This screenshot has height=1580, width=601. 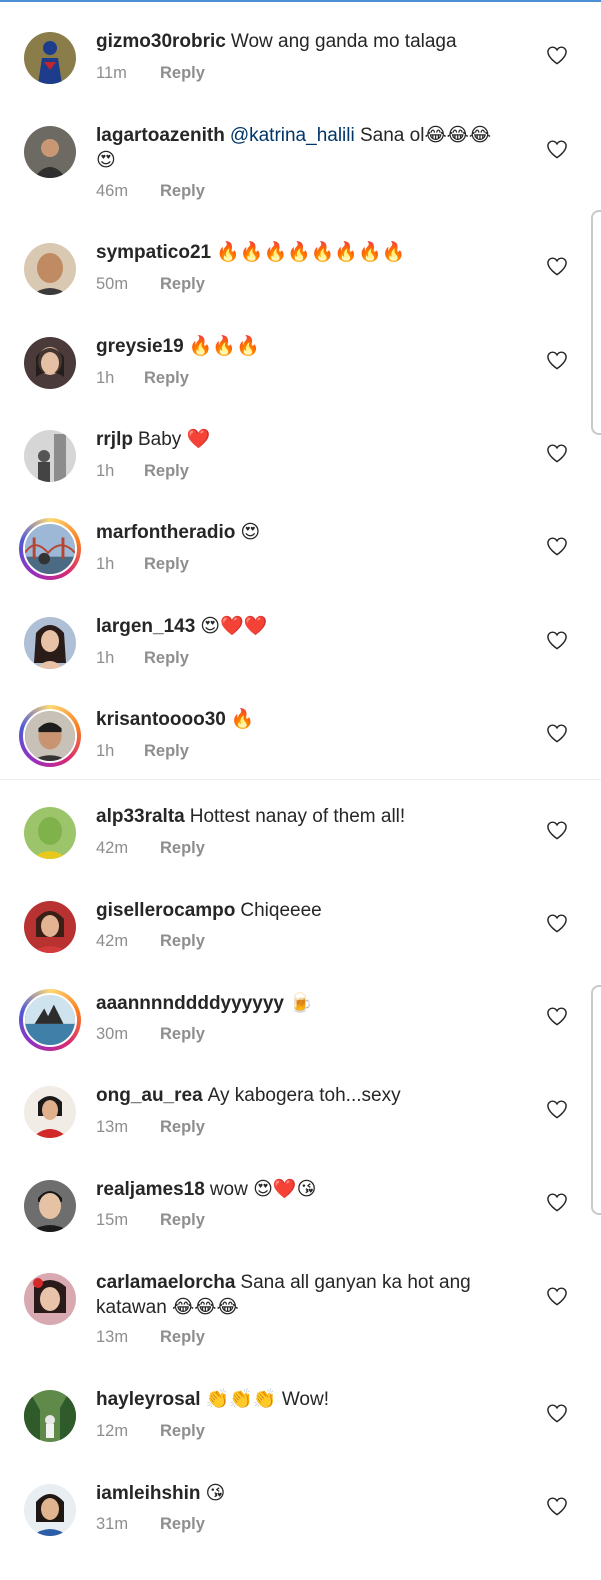 I want to click on mention-link: @katrina_halili, so click(x=292, y=135).